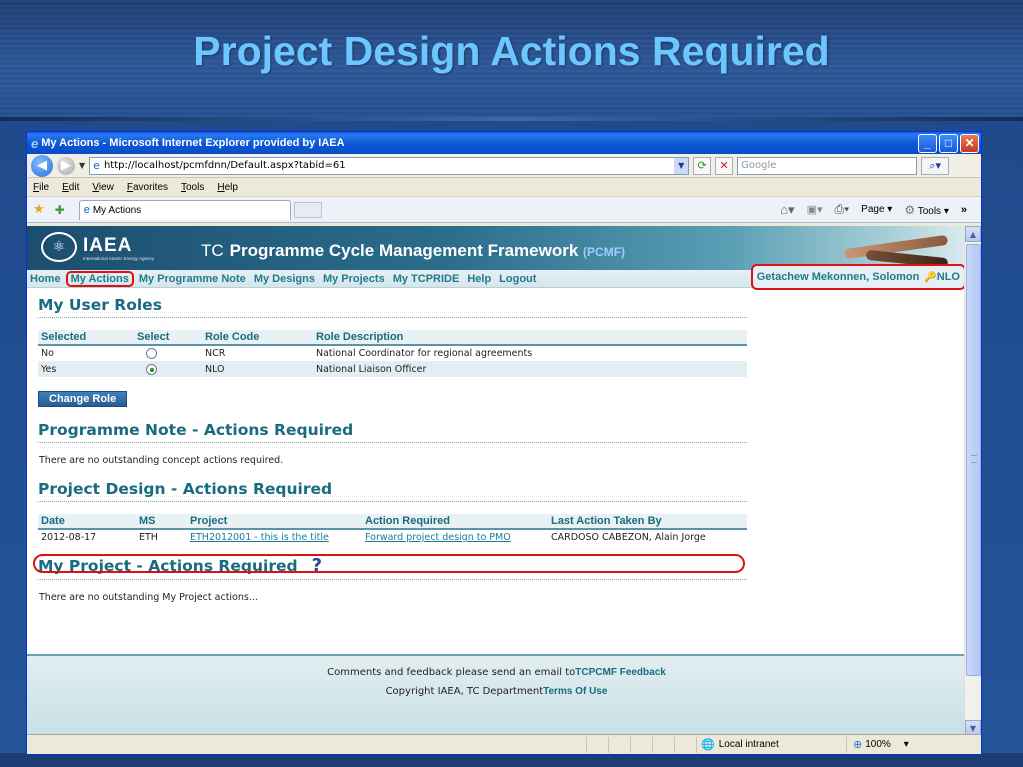 The height and width of the screenshot is (767, 1023). What do you see at coordinates (69, 537) in the screenshot?
I see `design-date: 2012-08-17` at bounding box center [69, 537].